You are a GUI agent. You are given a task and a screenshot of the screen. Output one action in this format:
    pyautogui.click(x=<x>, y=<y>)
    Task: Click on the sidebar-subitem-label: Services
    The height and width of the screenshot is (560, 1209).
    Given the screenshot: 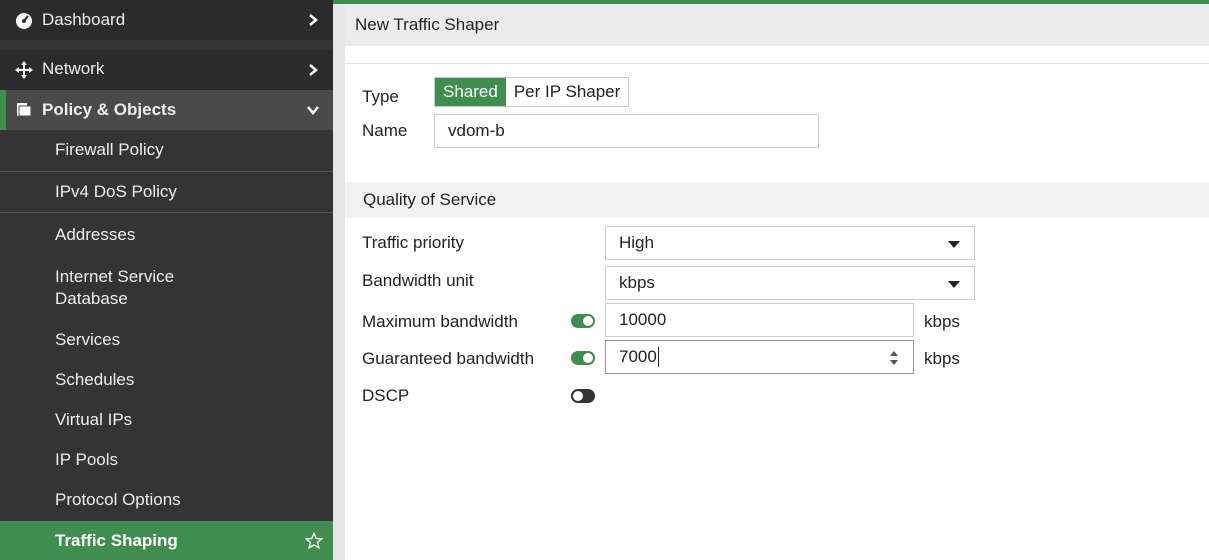 What is the action you would take?
    pyautogui.click(x=88, y=339)
    